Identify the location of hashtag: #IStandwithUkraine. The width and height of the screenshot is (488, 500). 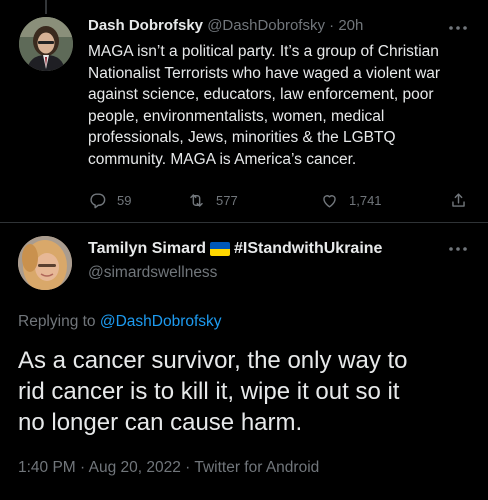
(308, 249).